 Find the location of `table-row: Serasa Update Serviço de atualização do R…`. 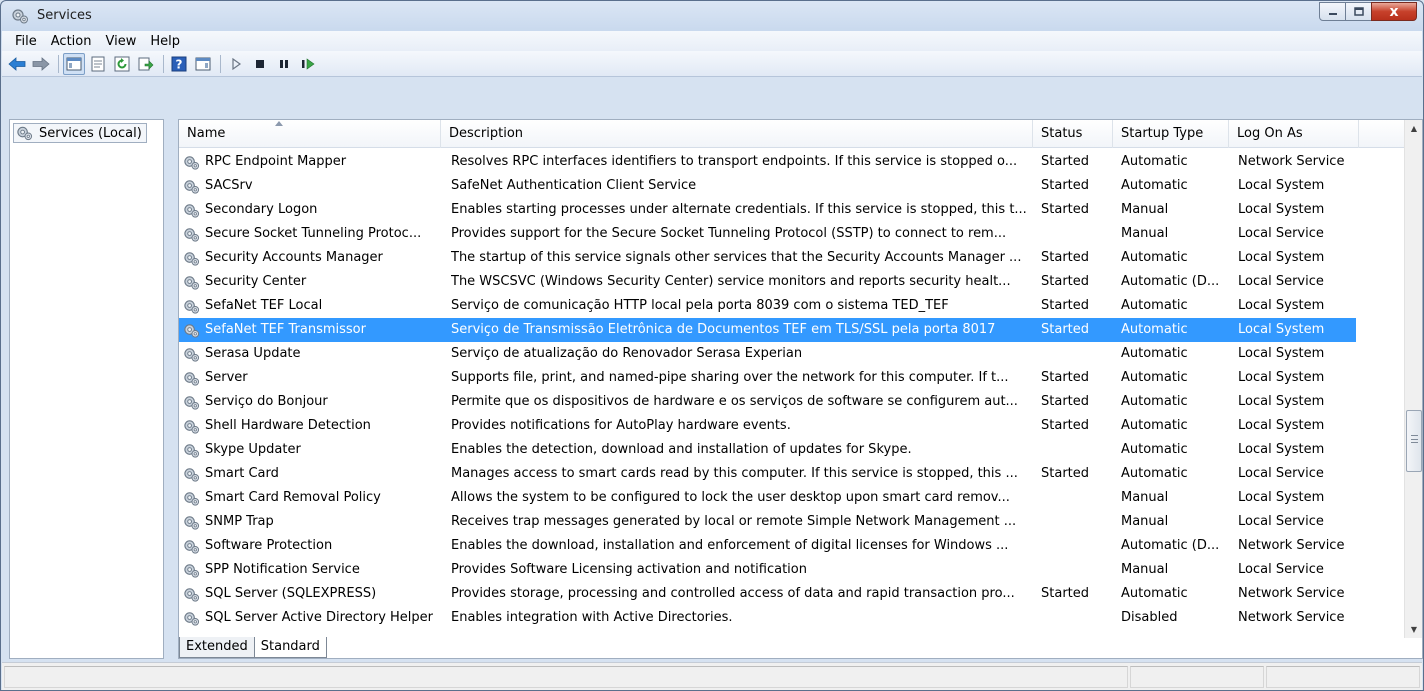

table-row: Serasa Update Serviço de atualização do R… is located at coordinates (792, 354).